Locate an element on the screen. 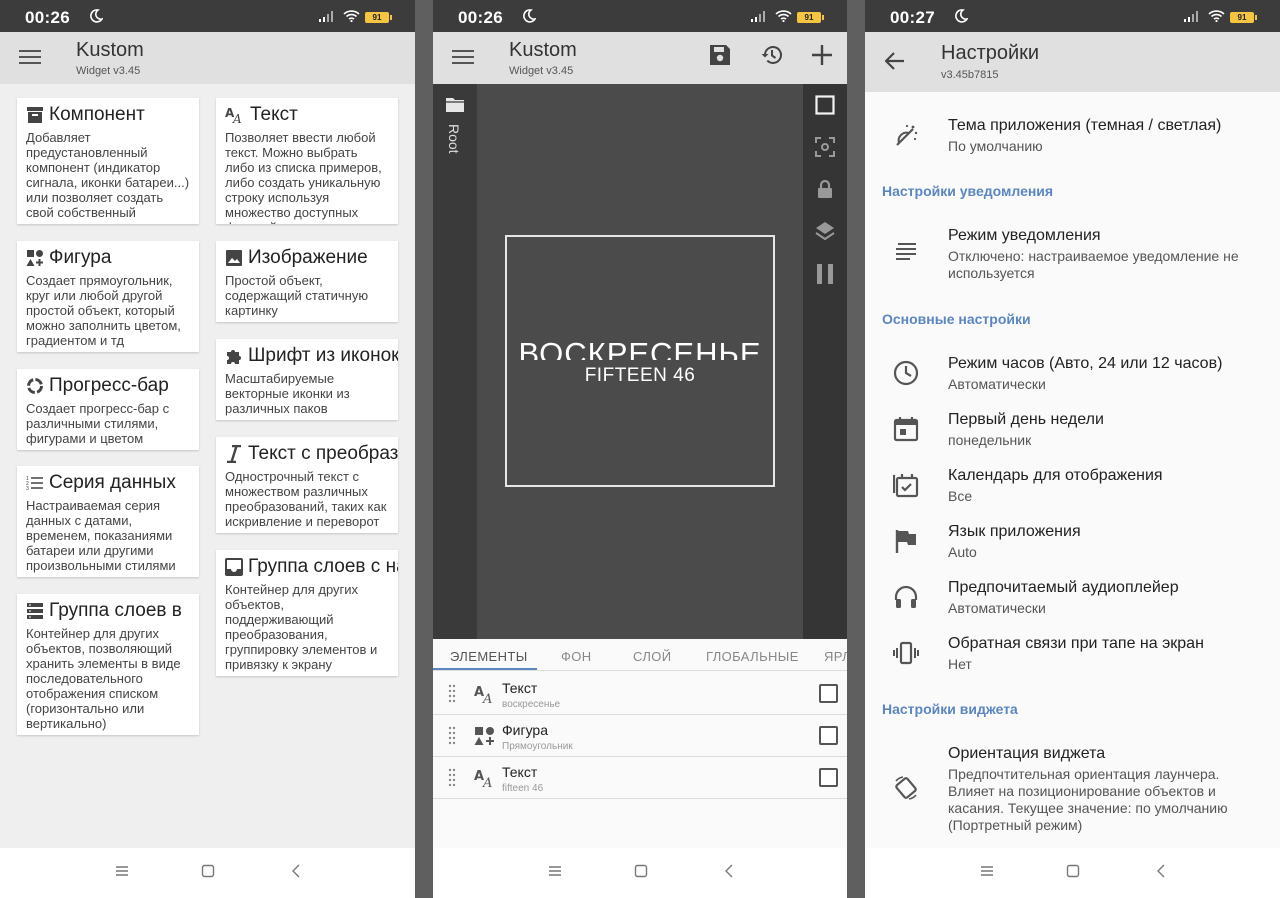  card-title: Шрифт из иконок is located at coordinates (323, 355).